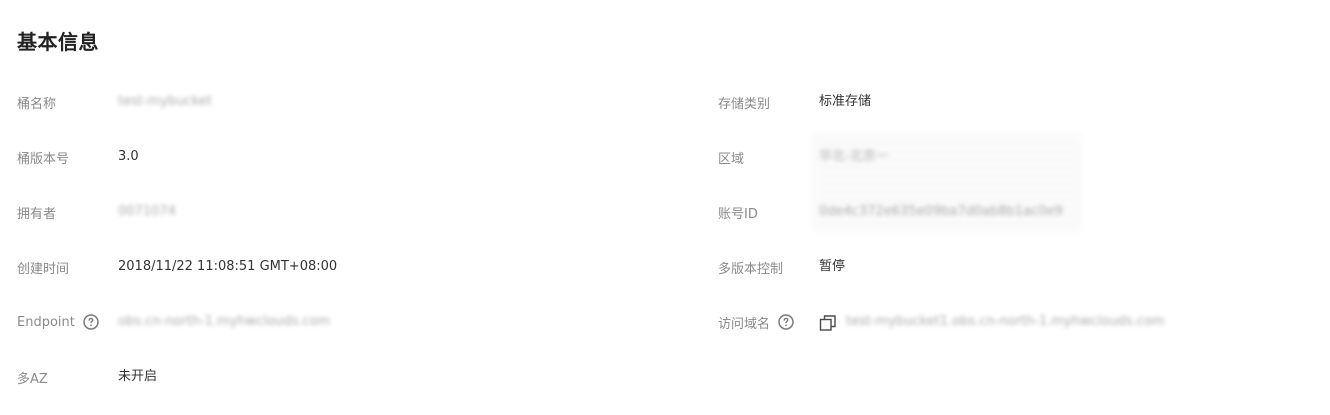  I want to click on bucket-name-label: 桶名称, so click(37, 104).